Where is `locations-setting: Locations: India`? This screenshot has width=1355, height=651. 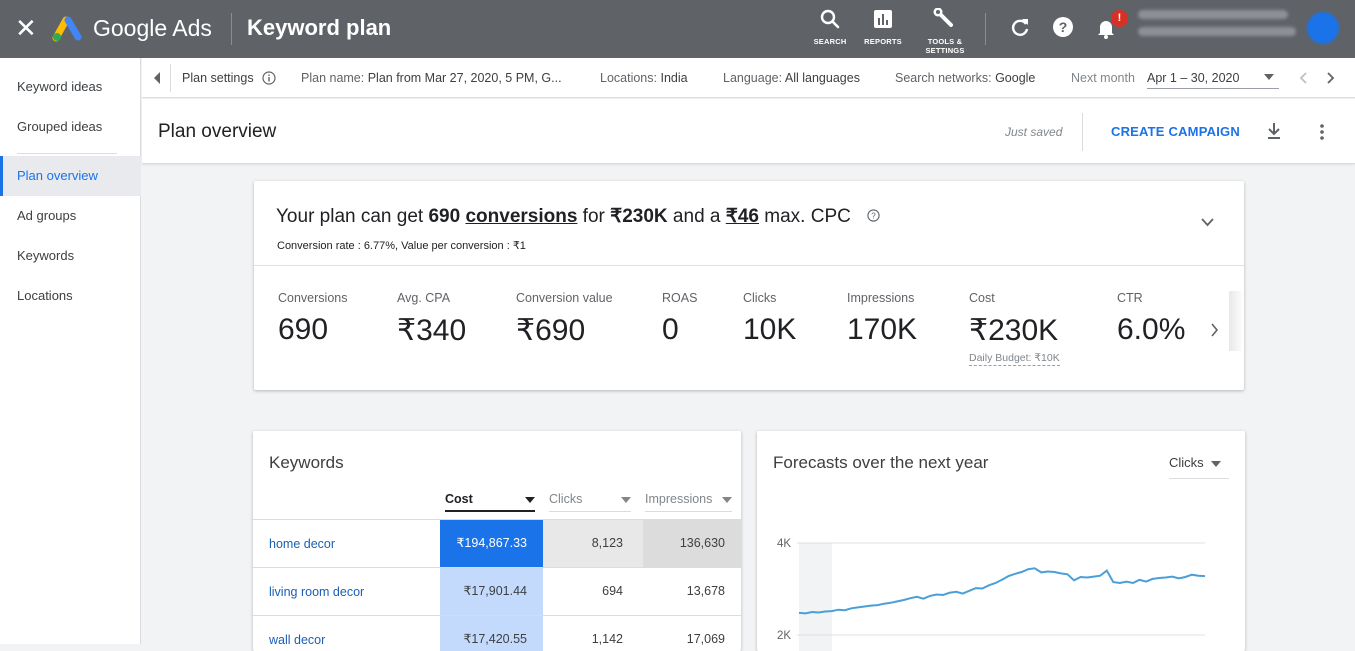 locations-setting: Locations: India is located at coordinates (644, 78).